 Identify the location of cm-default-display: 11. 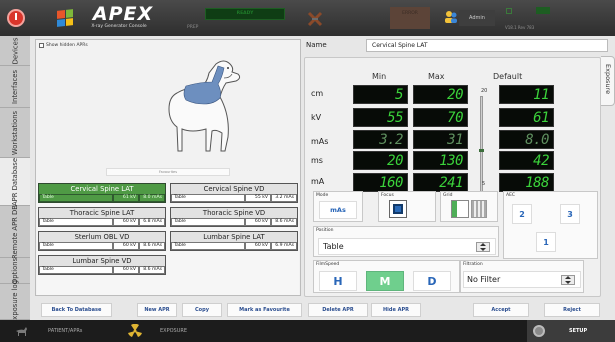
(526, 94).